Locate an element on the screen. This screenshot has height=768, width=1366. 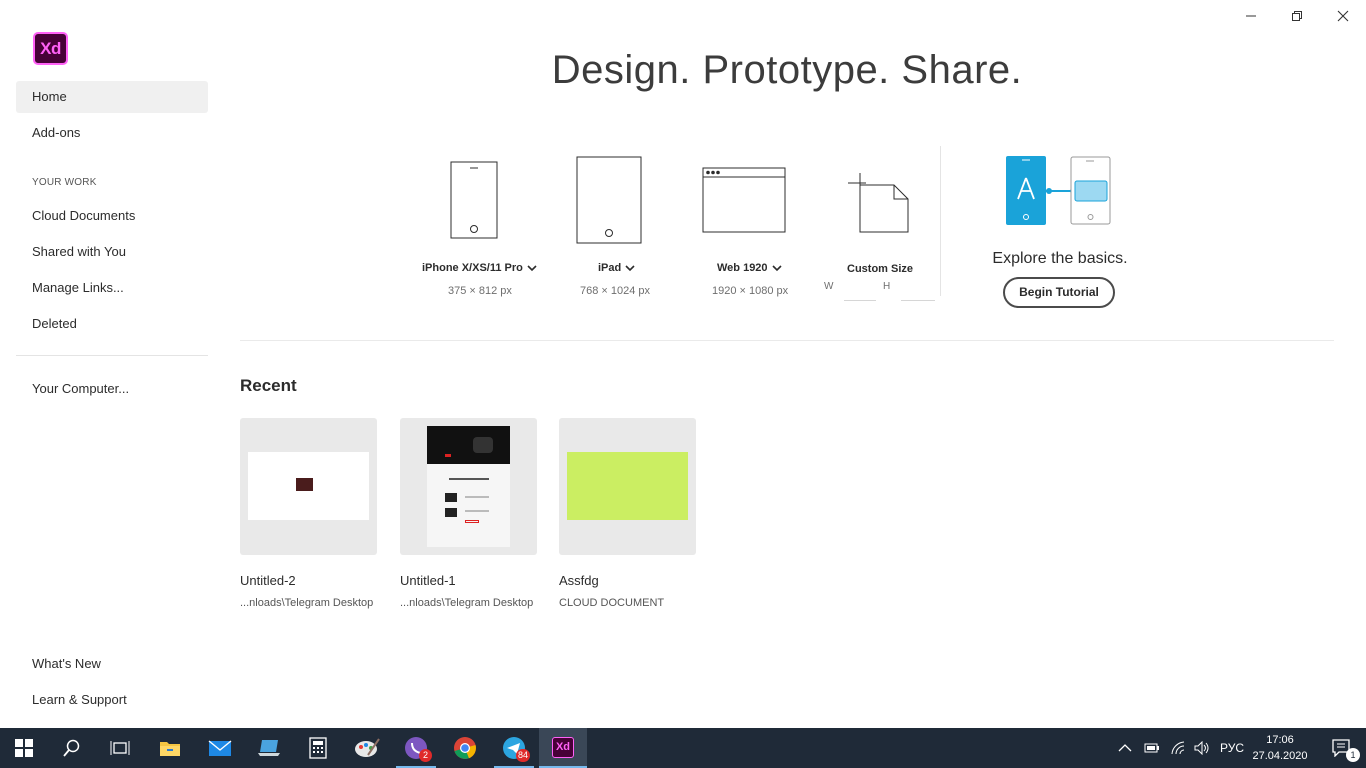
preset-ipad-dims: 768 × 1024 px is located at coordinates (615, 291).